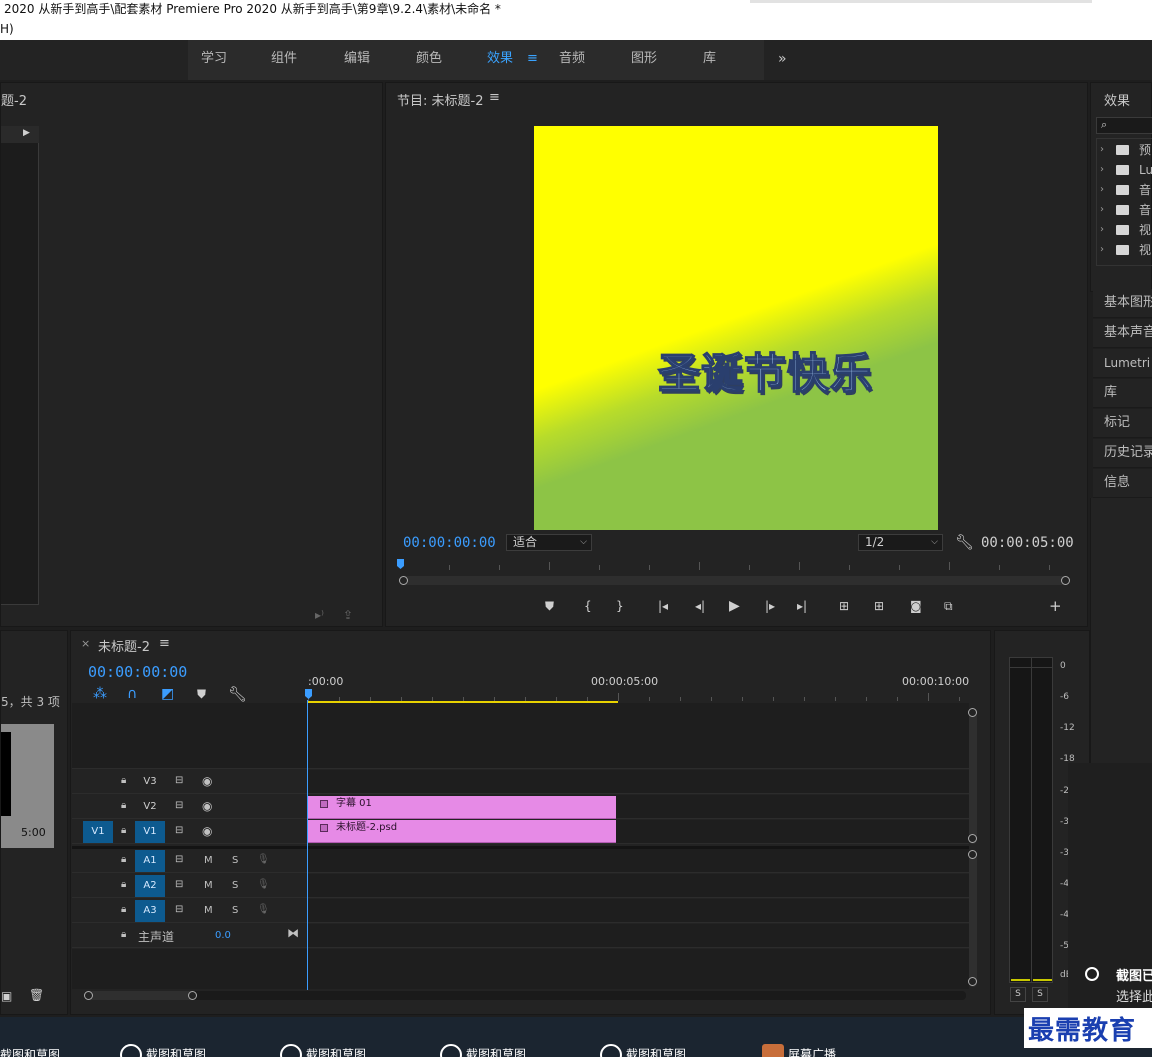  Describe the element at coordinates (192, 995) in the screenshot. I see `scroll-handle-right` at that location.